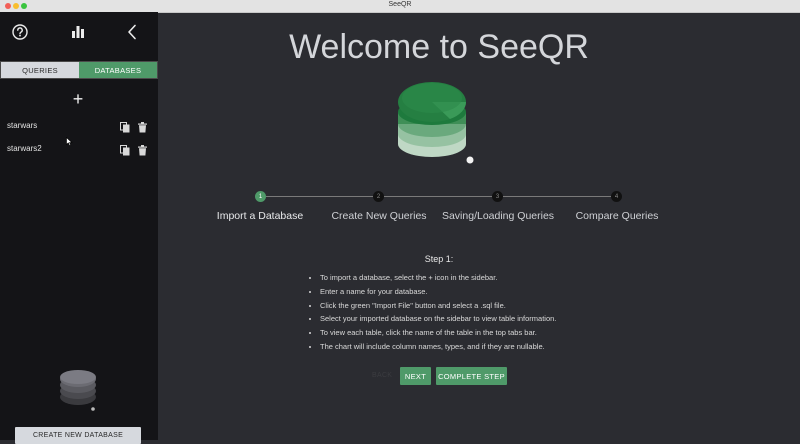  What do you see at coordinates (79, 127) in the screenshot?
I see `database-list-item: starwars` at bounding box center [79, 127].